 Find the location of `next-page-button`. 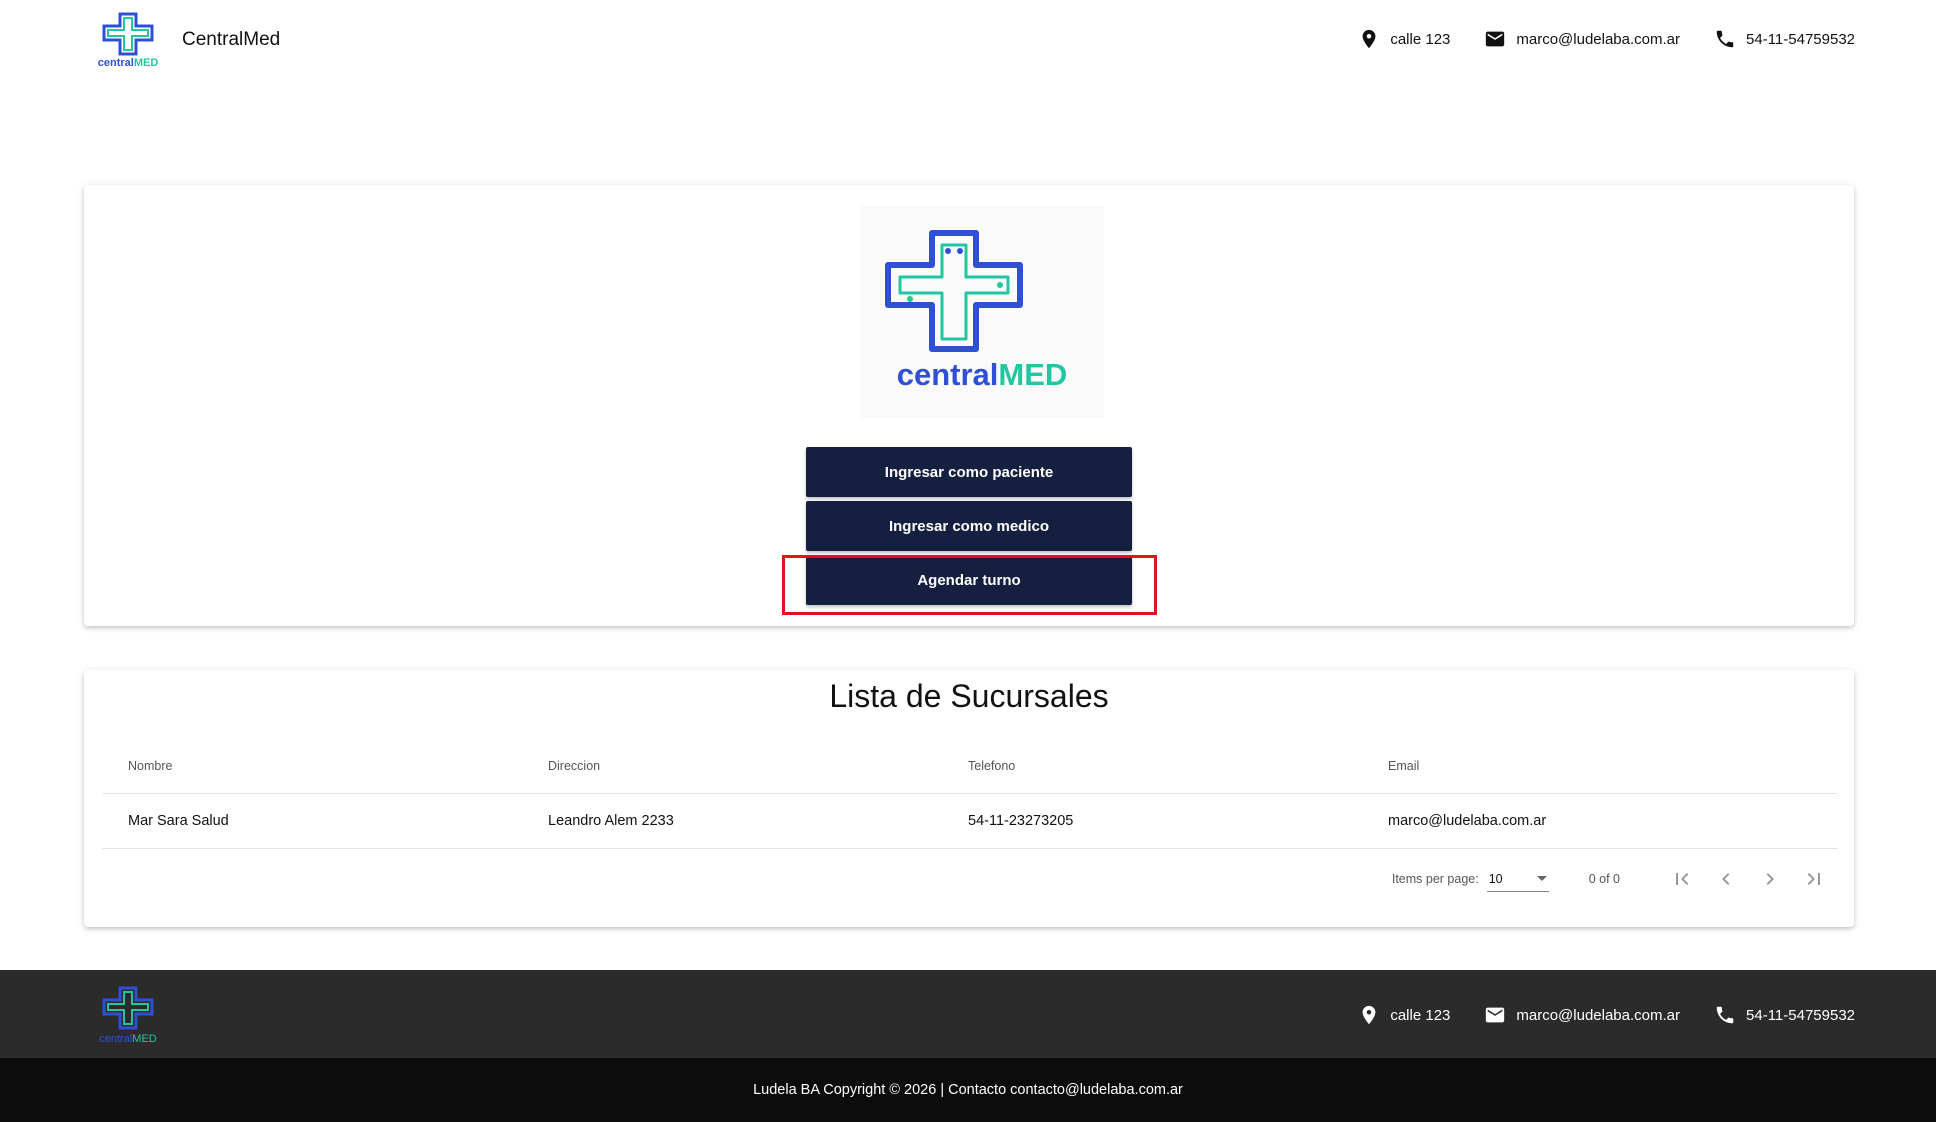

next-page-button is located at coordinates (1770, 879).